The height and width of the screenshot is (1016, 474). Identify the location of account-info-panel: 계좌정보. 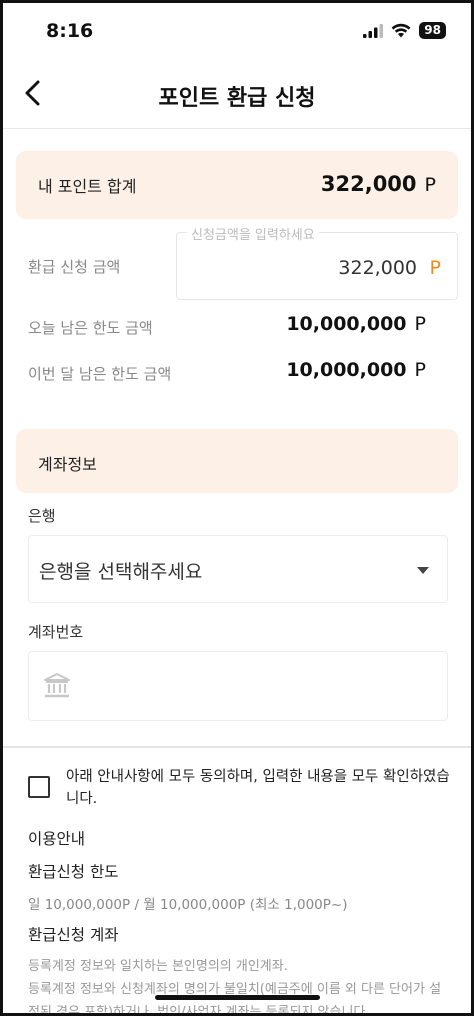
(237, 461).